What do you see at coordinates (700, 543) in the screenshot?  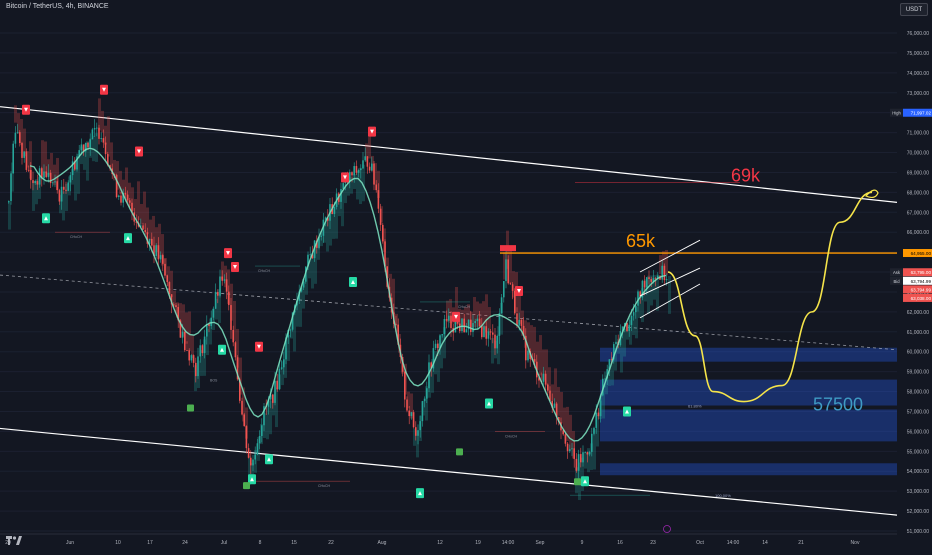 I see `time-tick-label: Oct` at bounding box center [700, 543].